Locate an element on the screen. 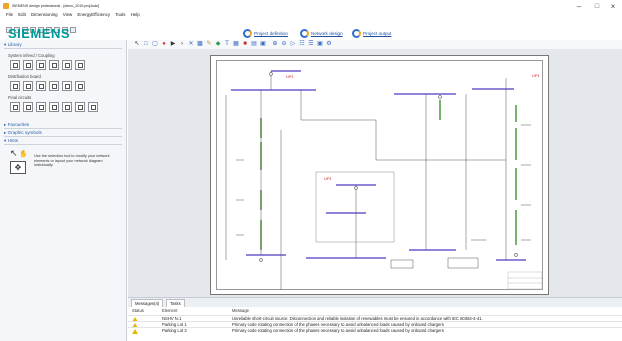 This screenshot has height=341, width=622. library-header-label: Library is located at coordinates (14, 44).